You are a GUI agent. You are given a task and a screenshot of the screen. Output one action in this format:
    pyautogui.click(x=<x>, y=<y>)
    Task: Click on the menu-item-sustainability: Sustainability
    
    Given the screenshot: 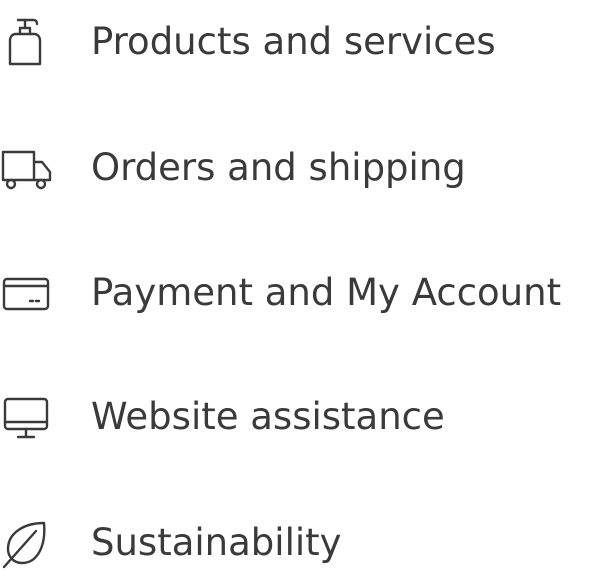 What is the action you would take?
    pyautogui.click(x=302, y=543)
    